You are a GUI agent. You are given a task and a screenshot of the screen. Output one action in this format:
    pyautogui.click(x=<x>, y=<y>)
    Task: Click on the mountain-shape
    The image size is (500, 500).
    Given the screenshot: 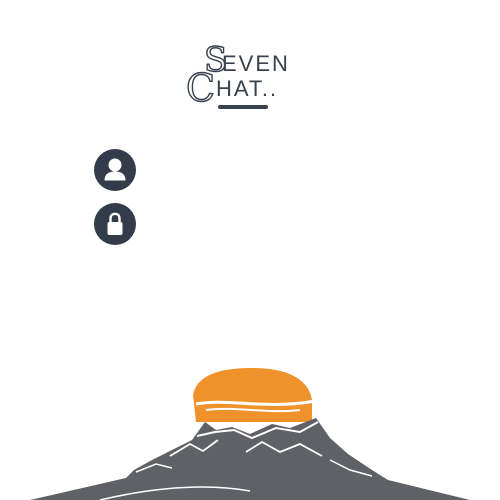 What is the action you would take?
    pyautogui.click(x=250, y=459)
    